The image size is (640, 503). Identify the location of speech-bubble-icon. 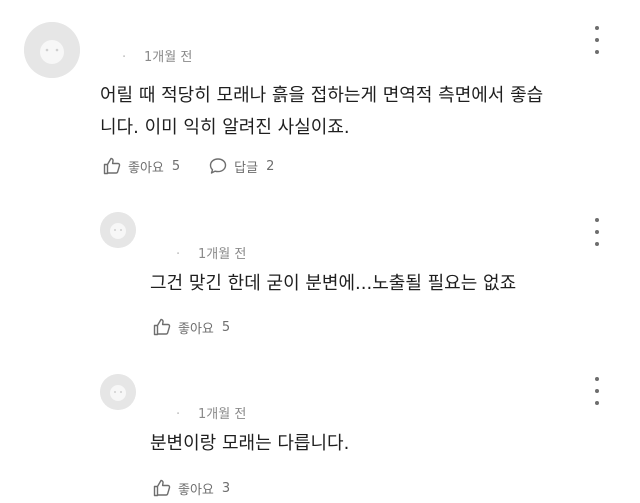
(218, 166).